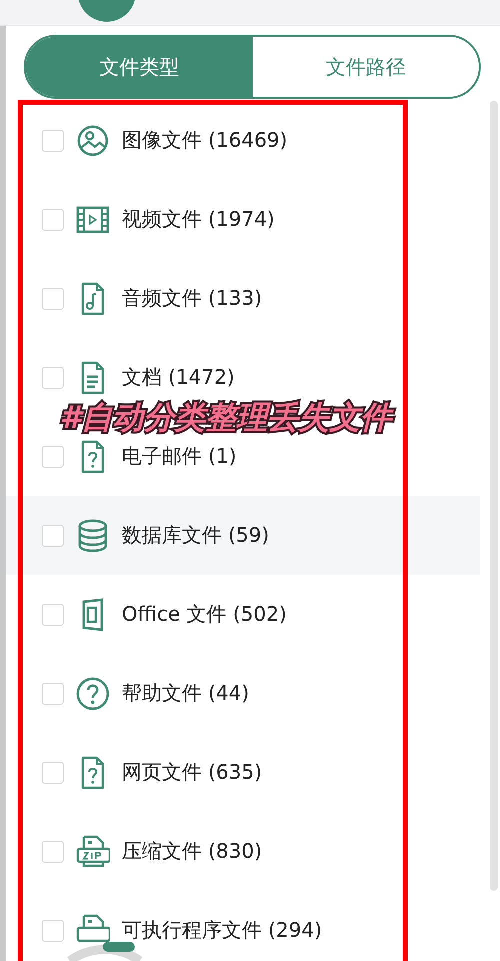 The image size is (500, 961). I want to click on file-type-row: 电子邮件 (1), so click(250, 456).